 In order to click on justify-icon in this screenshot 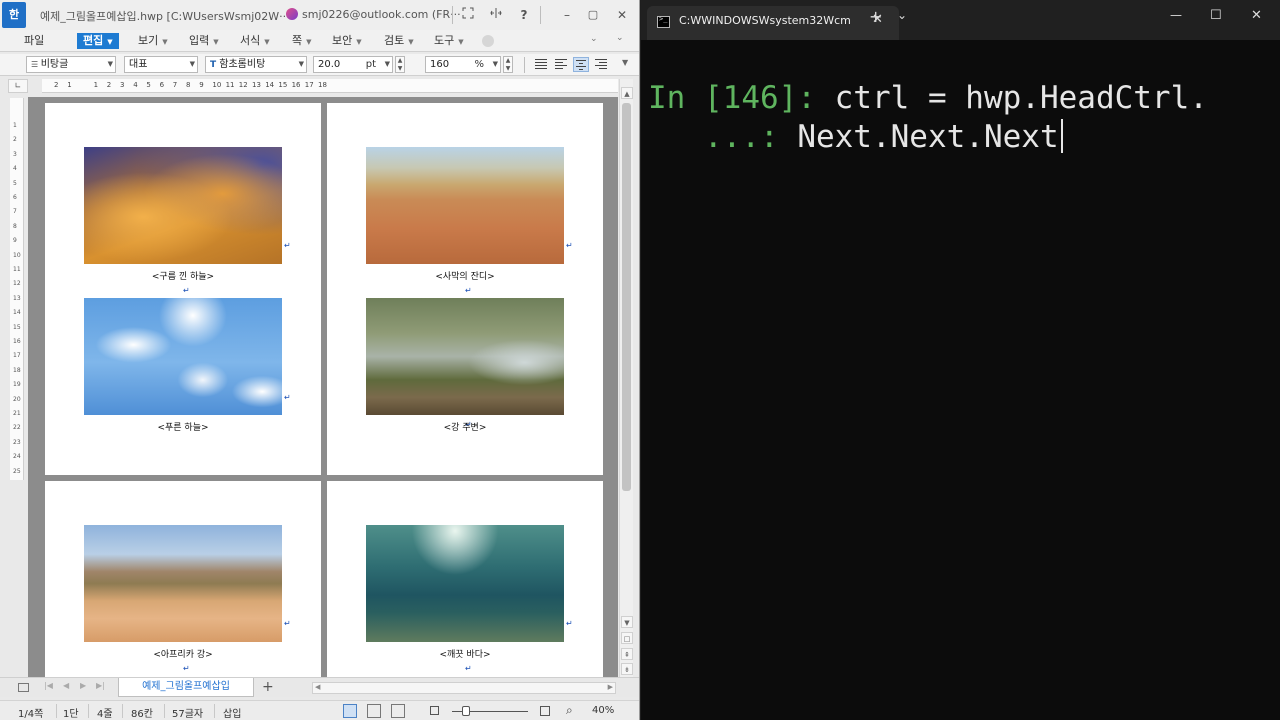, I will do `click(541, 64)`.